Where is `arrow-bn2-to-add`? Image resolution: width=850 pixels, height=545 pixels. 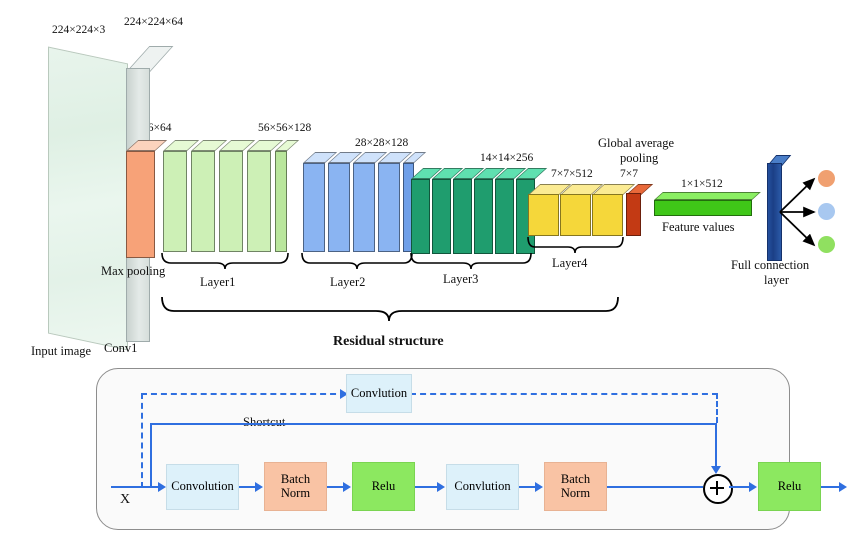
arrow-bn2-to-add is located at coordinates (655, 487).